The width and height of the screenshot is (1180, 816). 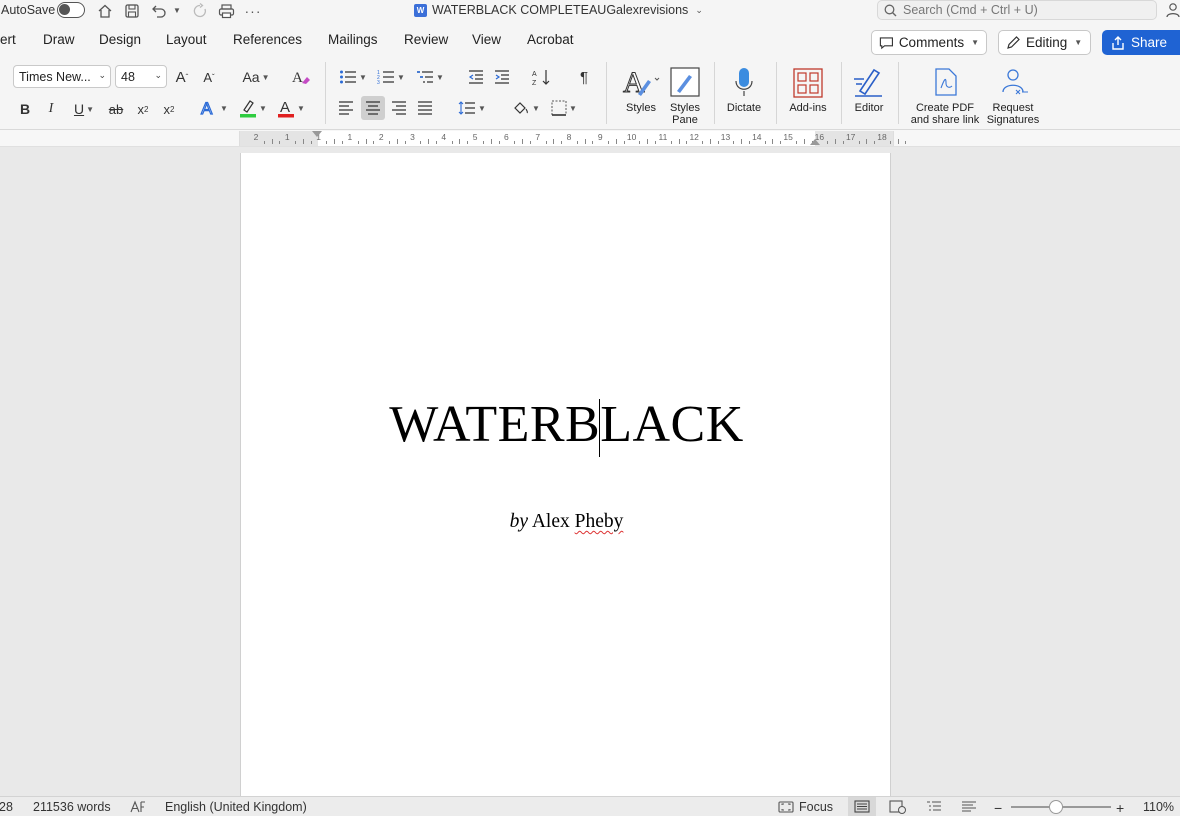 What do you see at coordinates (542, 77) in the screenshot?
I see `sort-icon: AZ` at bounding box center [542, 77].